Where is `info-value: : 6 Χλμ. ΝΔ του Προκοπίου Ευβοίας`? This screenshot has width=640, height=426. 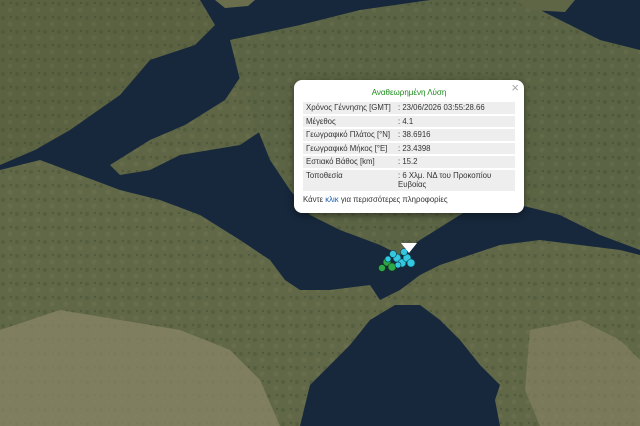
info-value: : 6 Χλμ. ΝΔ του Προκοπίου Ευβοίας is located at coordinates (455, 180).